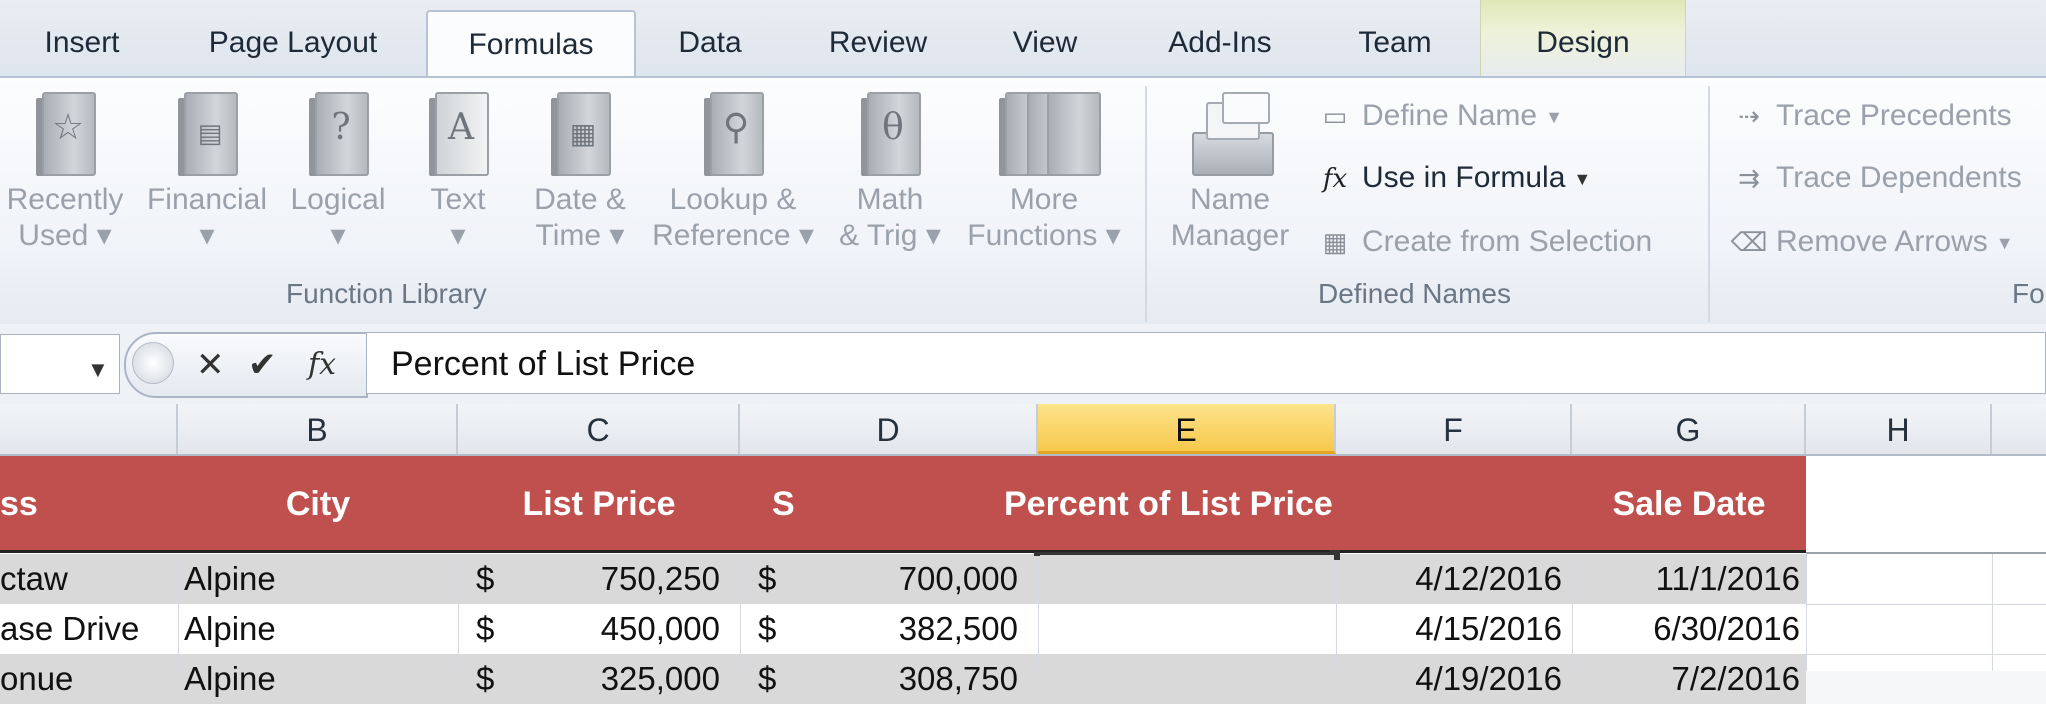  What do you see at coordinates (889, 429) in the screenshot?
I see `column-header-d: D` at bounding box center [889, 429].